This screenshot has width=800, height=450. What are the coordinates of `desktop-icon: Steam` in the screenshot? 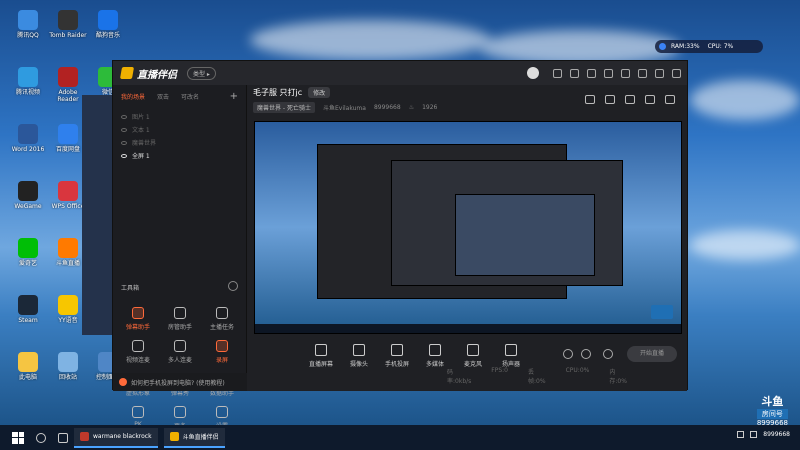 It's located at (28, 309).